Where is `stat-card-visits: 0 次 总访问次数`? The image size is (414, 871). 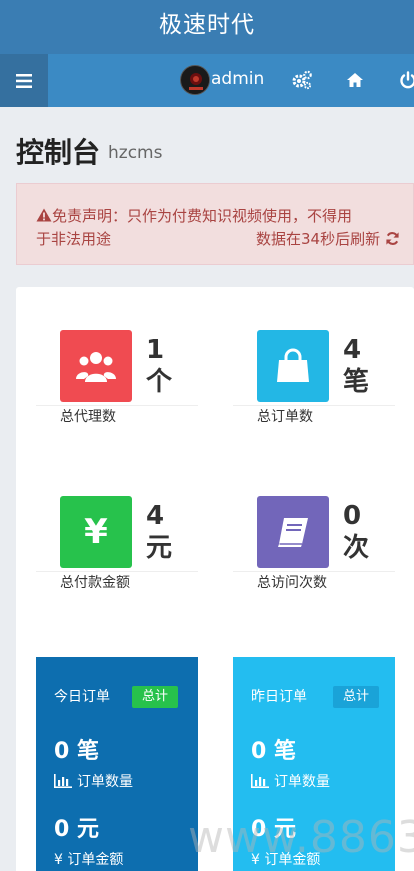 stat-card-visits: 0 次 总访问次数 is located at coordinates (314, 522).